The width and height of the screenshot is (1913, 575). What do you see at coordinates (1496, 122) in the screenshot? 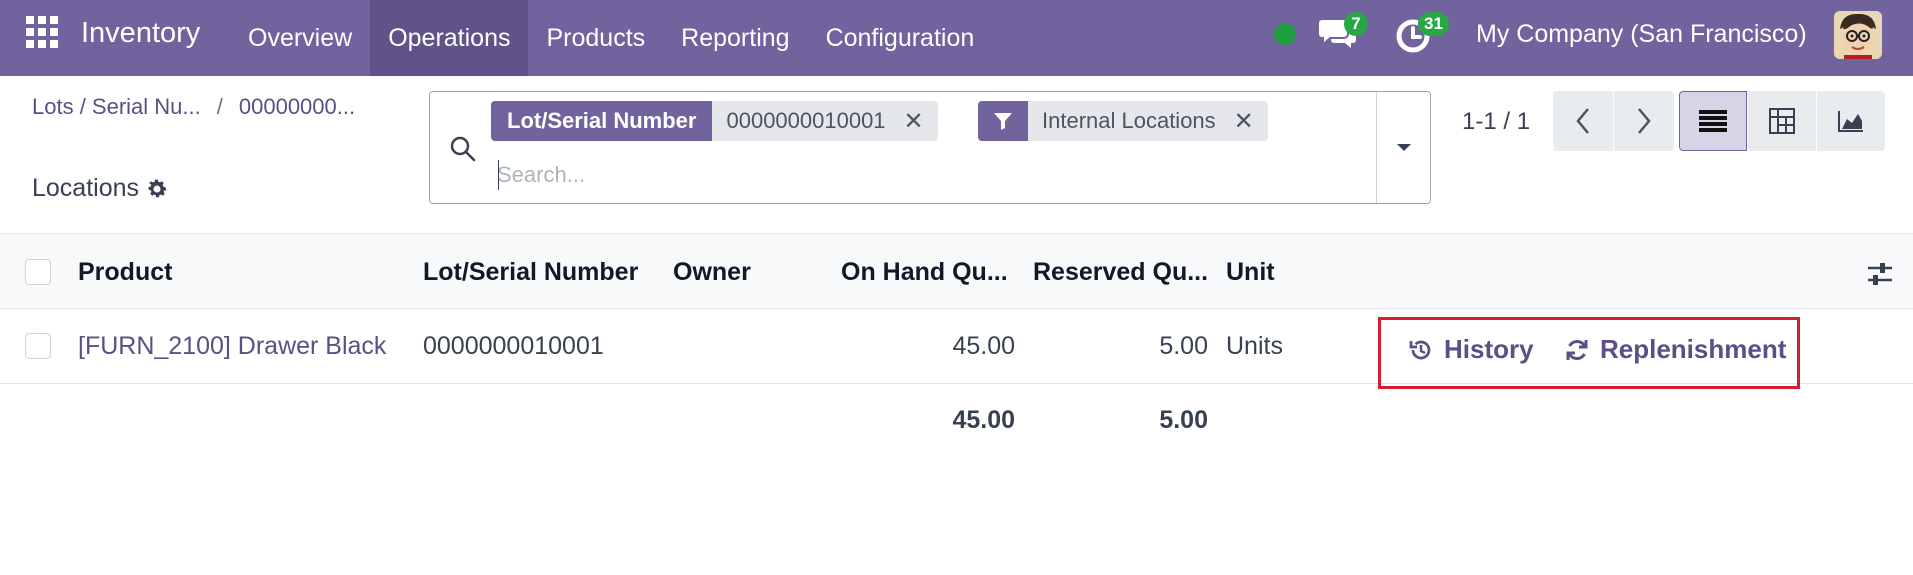
I see `pager-value: 1-1 / 1` at bounding box center [1496, 122].